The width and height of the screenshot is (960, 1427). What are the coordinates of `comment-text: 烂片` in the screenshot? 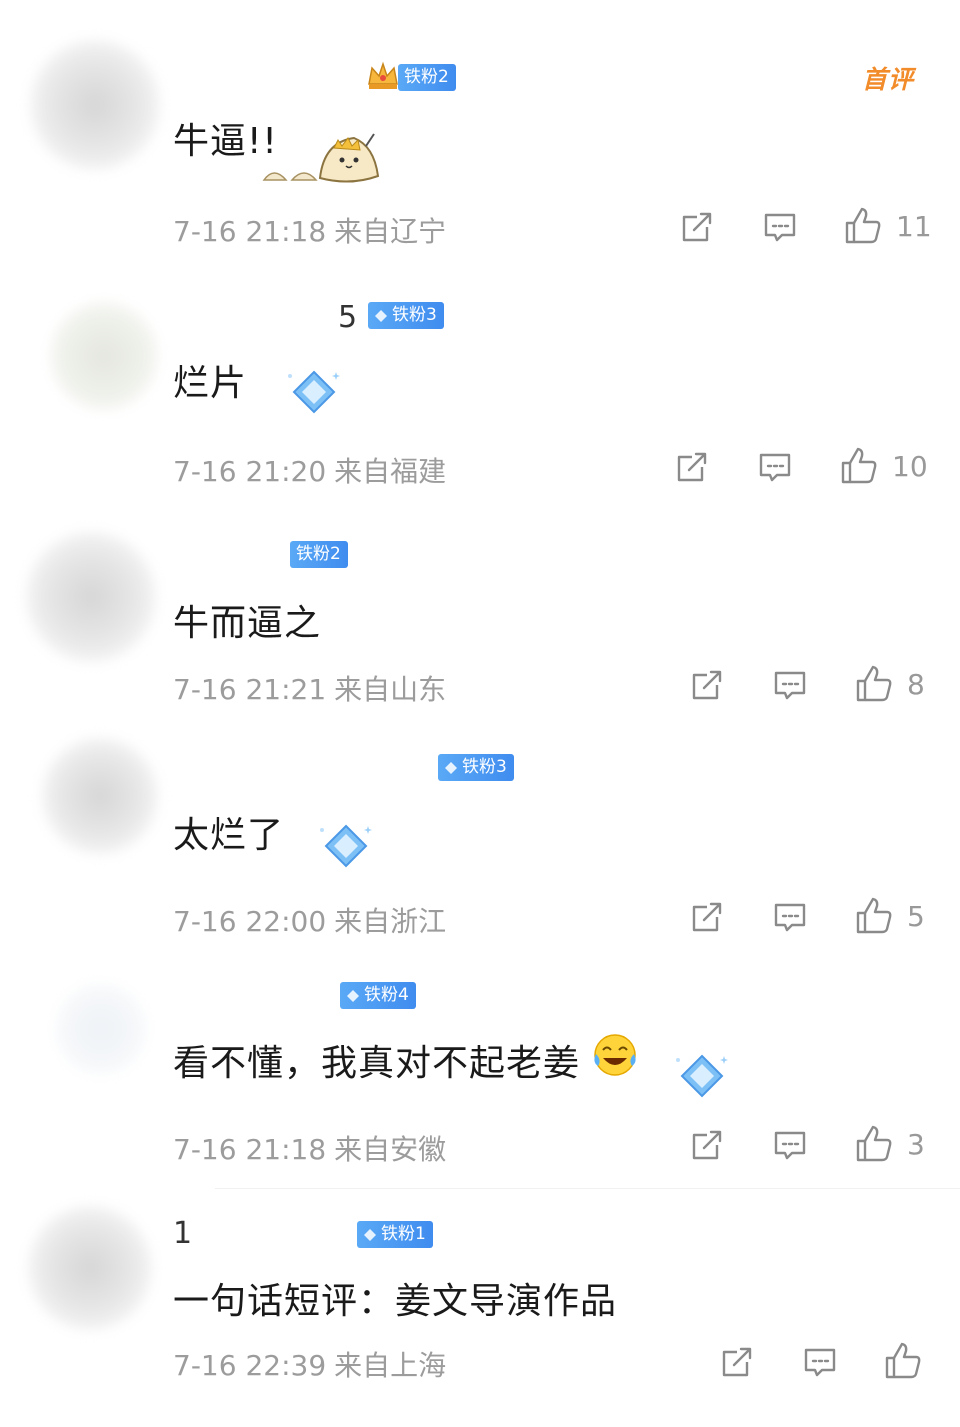 It's located at (210, 383).